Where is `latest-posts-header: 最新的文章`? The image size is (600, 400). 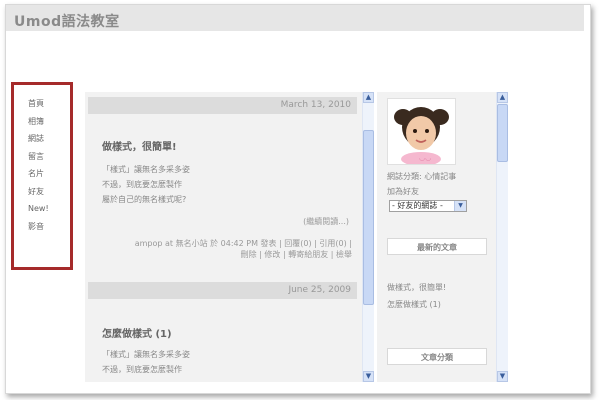
latest-posts-header: 最新的文章 is located at coordinates (437, 246).